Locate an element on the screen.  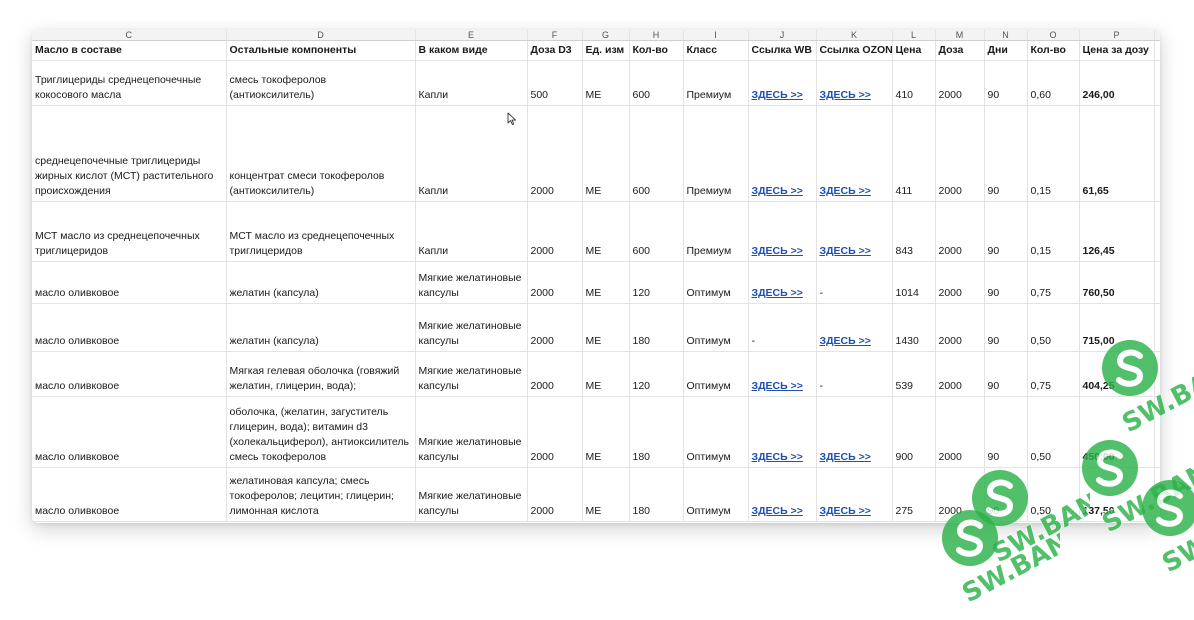
header-cell: Ссылка WB is located at coordinates (782, 50).